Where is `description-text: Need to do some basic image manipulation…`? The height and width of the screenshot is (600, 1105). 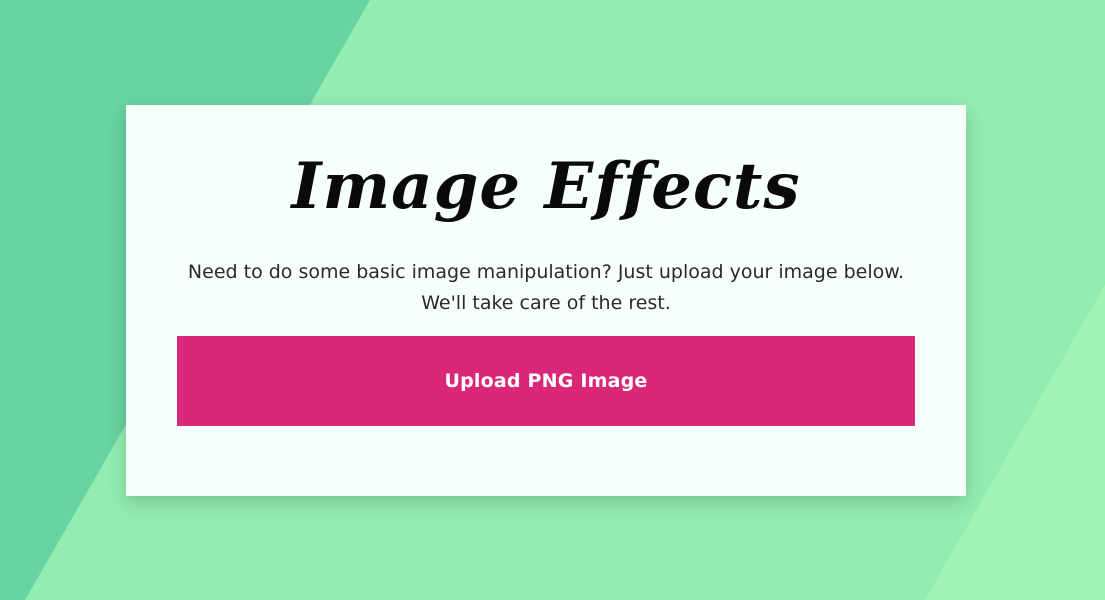
description-text: Need to do some basic image manipulation… is located at coordinates (546, 287).